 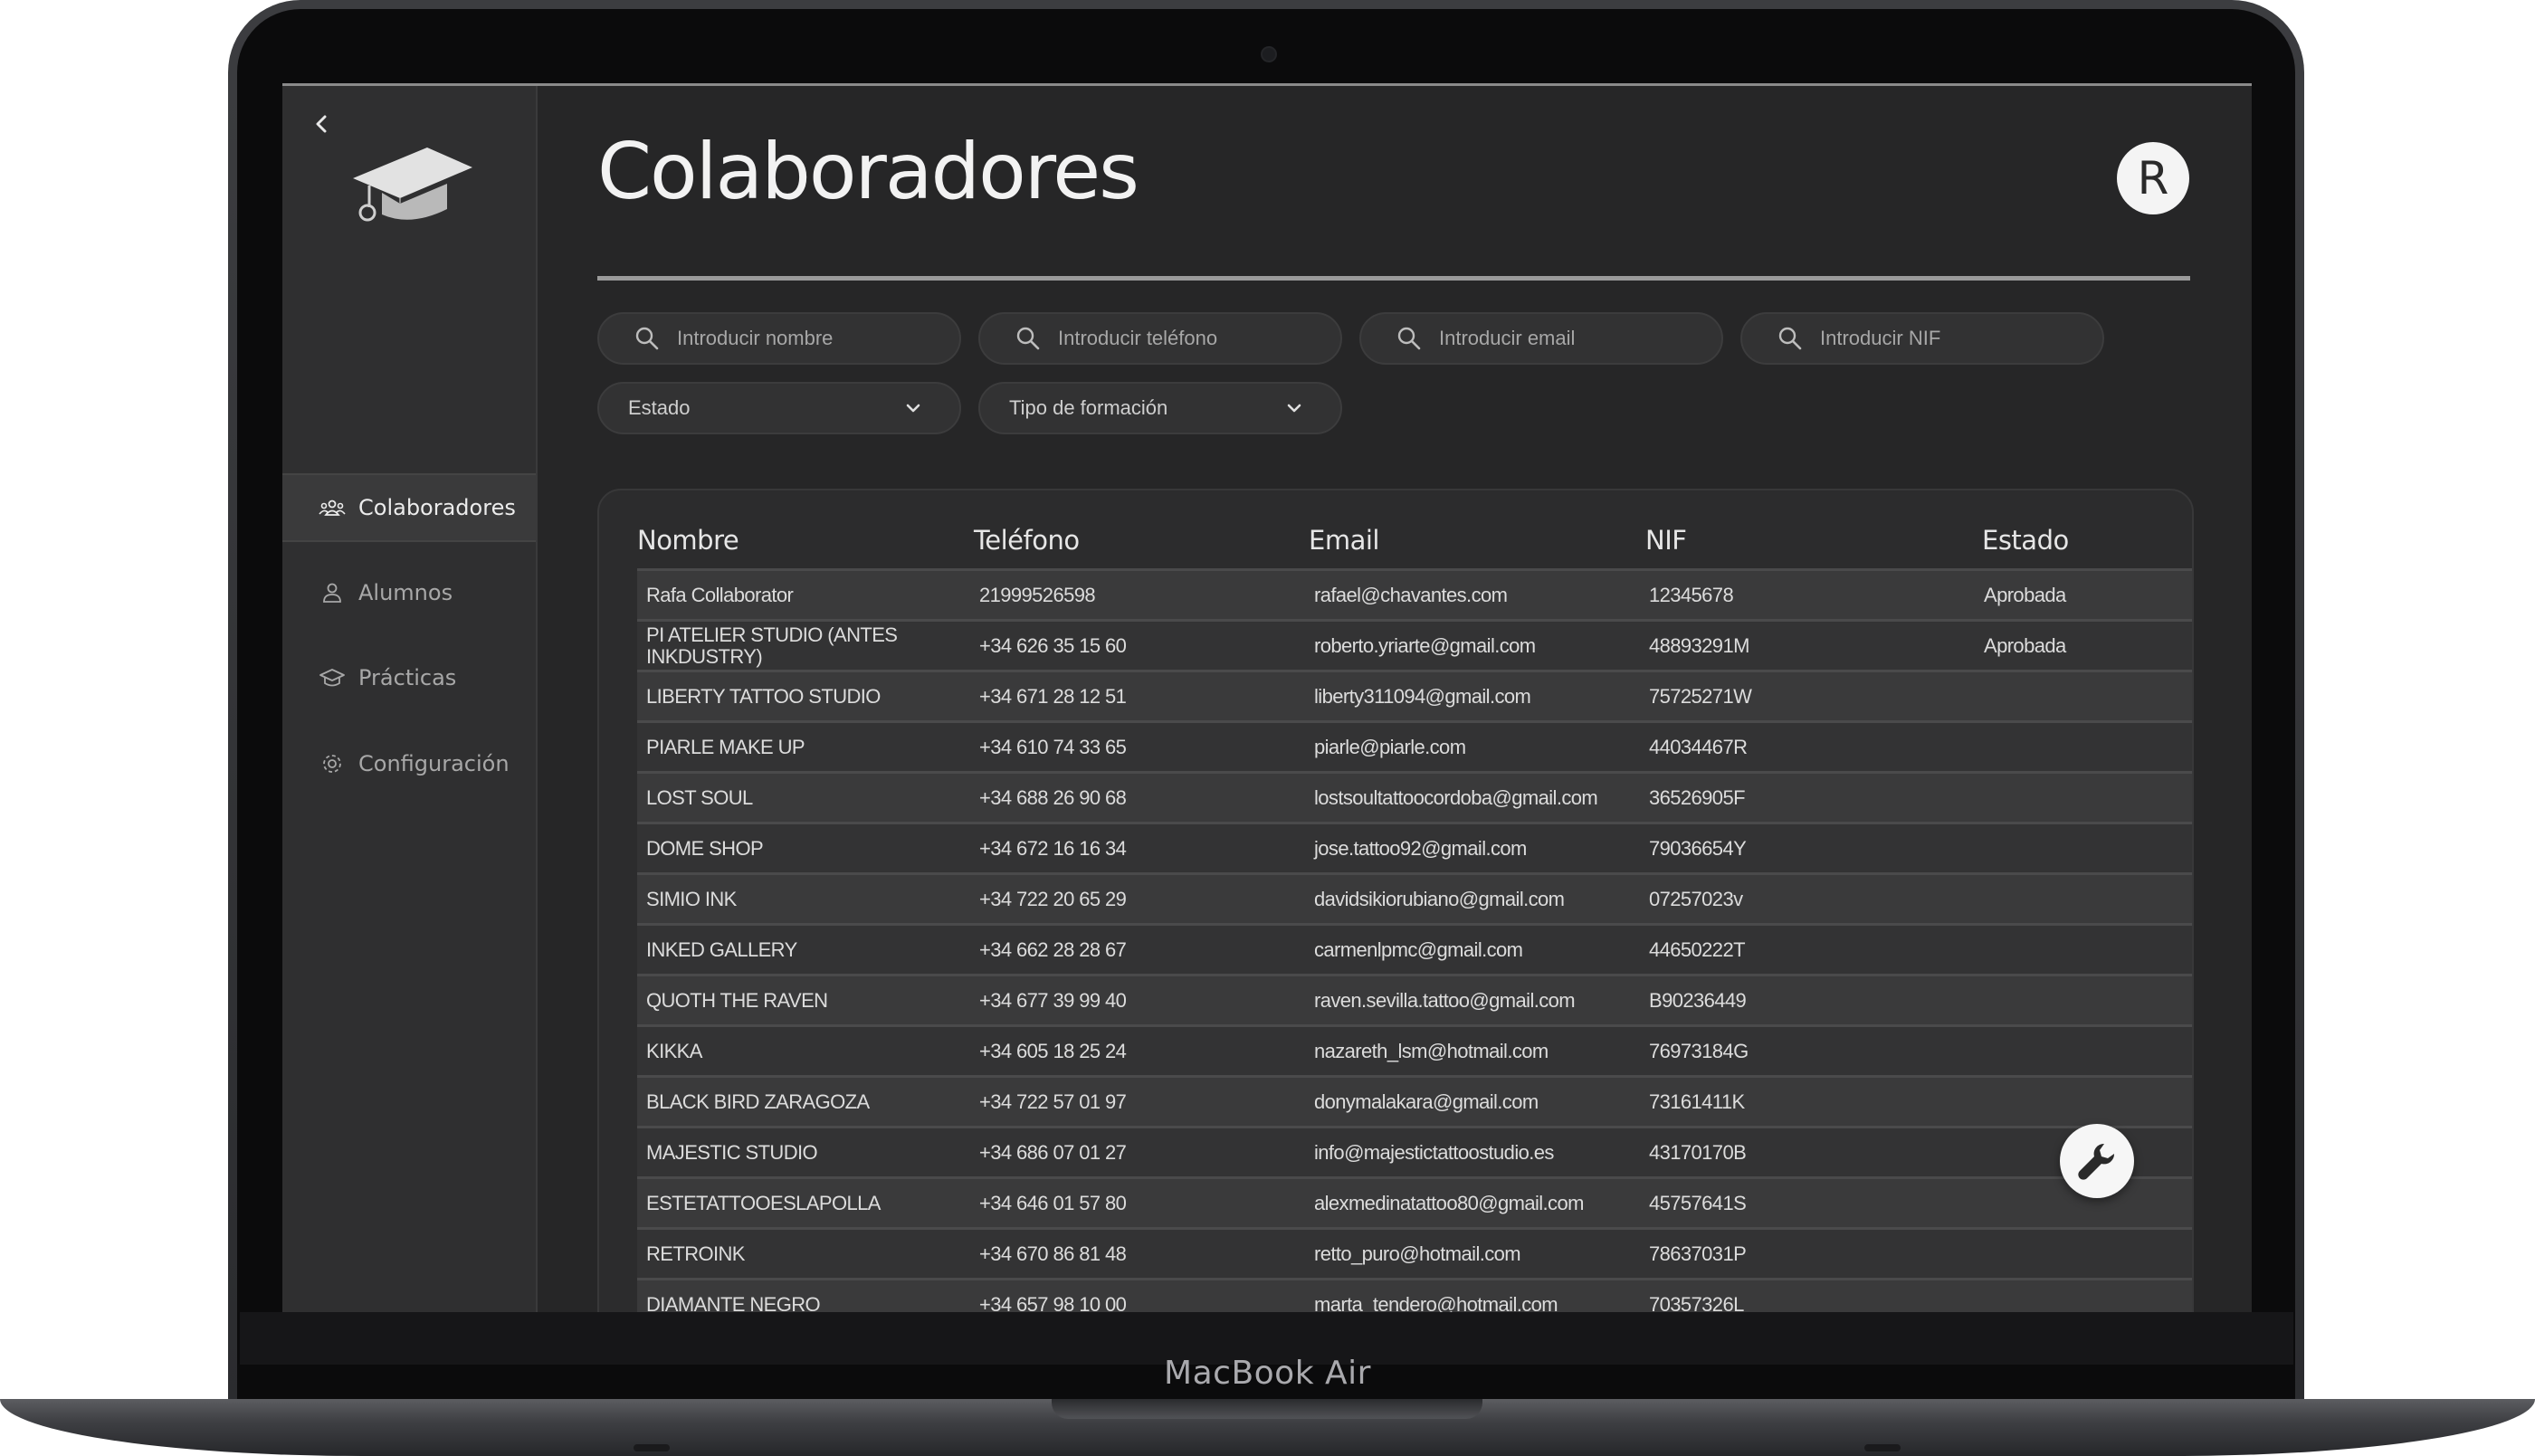 I want to click on column-header-telefono: Teléfono, so click(x=1027, y=540).